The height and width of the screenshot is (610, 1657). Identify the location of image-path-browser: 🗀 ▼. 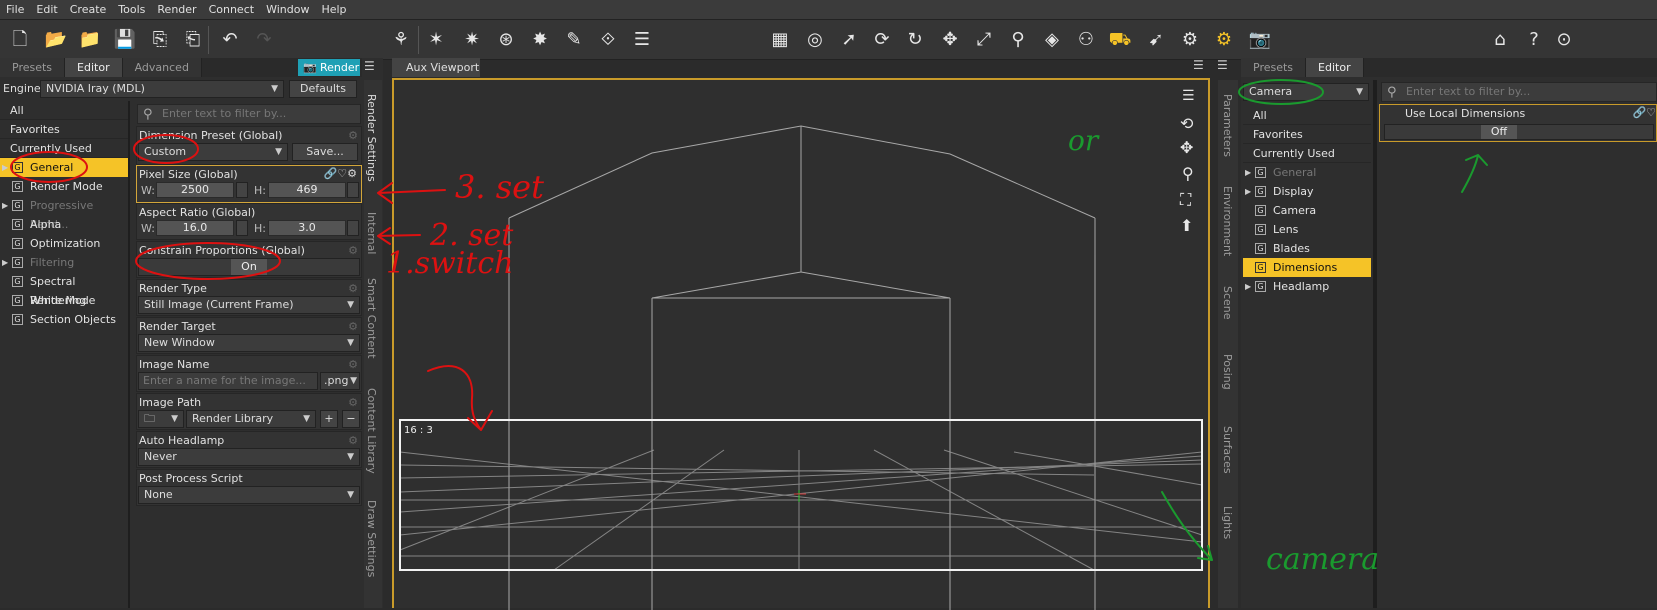
(161, 419).